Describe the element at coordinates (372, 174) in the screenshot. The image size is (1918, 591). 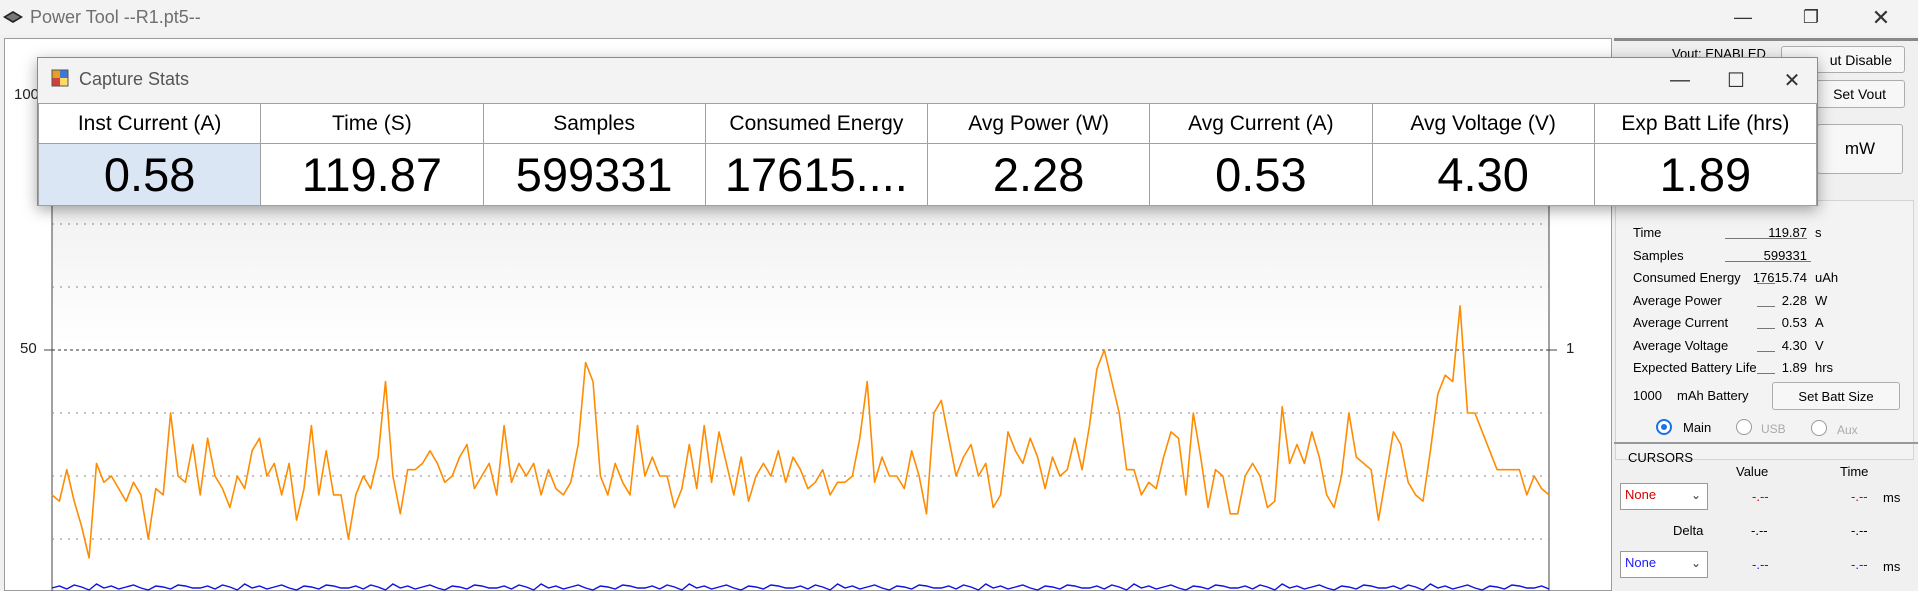
I see `value-time: 119.87` at that location.